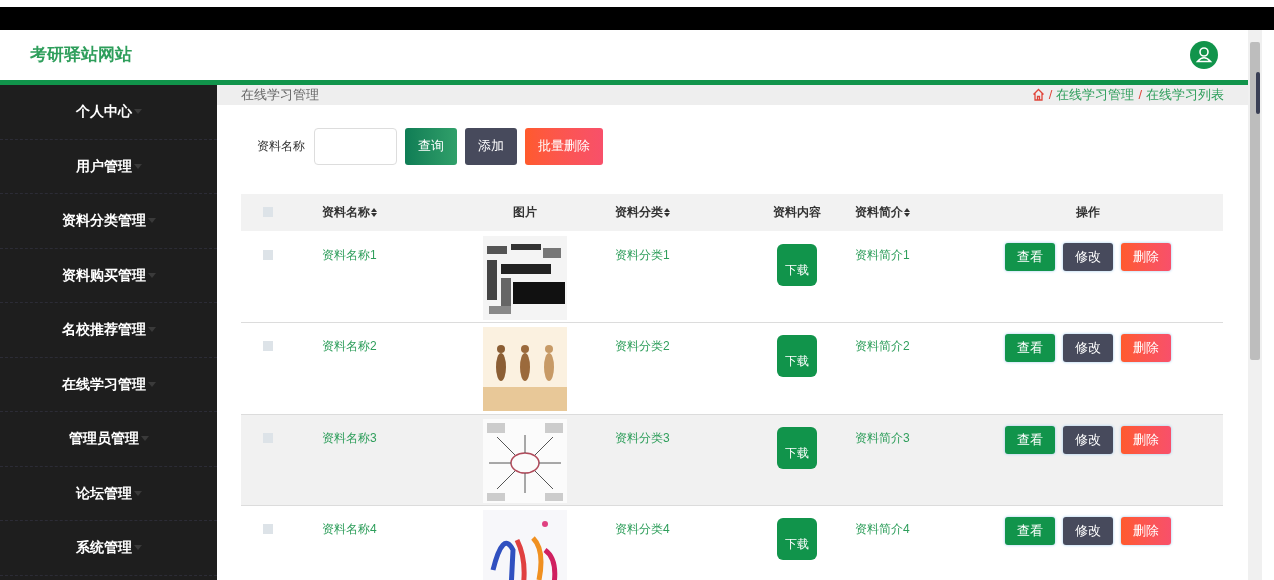  I want to click on intro-cell-text: 资料简介2, so click(882, 345).